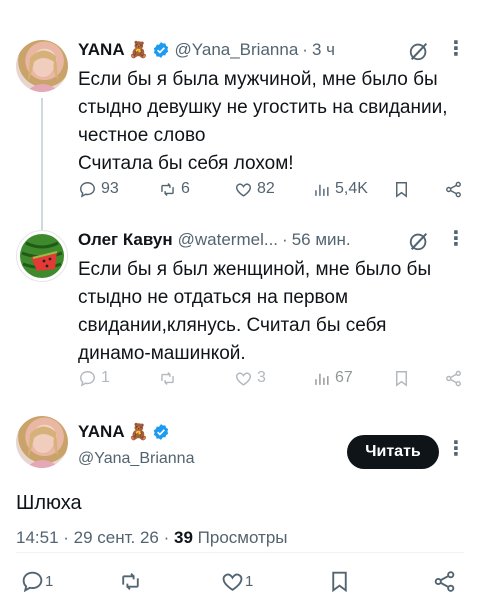 The width and height of the screenshot is (480, 600). Describe the element at coordinates (242, 537) in the screenshot. I see `views-label: Просмотры` at that location.